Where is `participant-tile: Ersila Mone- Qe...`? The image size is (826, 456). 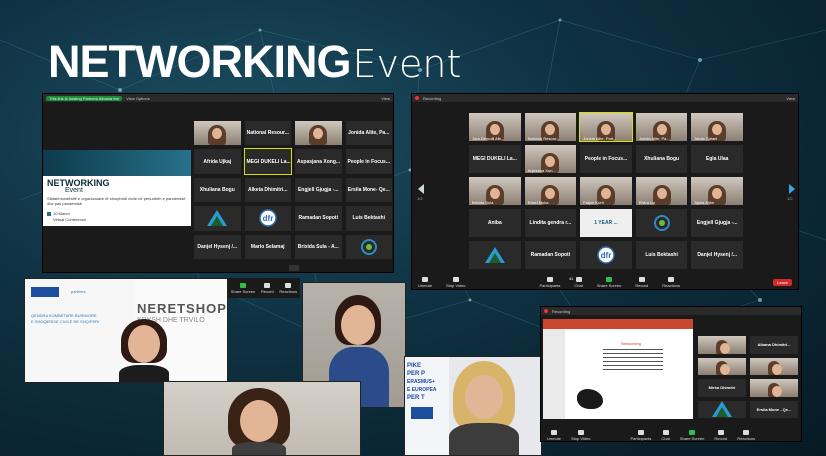
participant-tile: Ersila Mone- Qe... is located at coordinates (368, 190).